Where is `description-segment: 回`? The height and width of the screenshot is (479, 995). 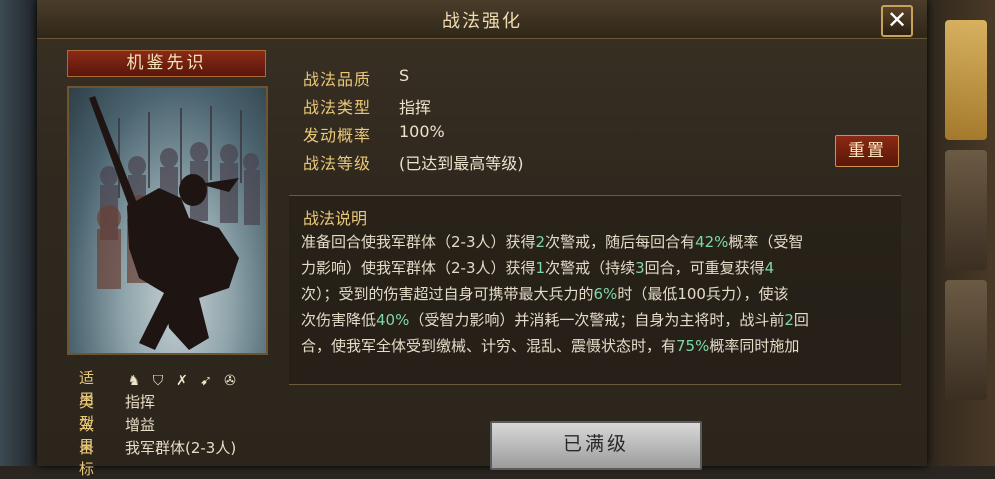
description-segment: 回 is located at coordinates (801, 320).